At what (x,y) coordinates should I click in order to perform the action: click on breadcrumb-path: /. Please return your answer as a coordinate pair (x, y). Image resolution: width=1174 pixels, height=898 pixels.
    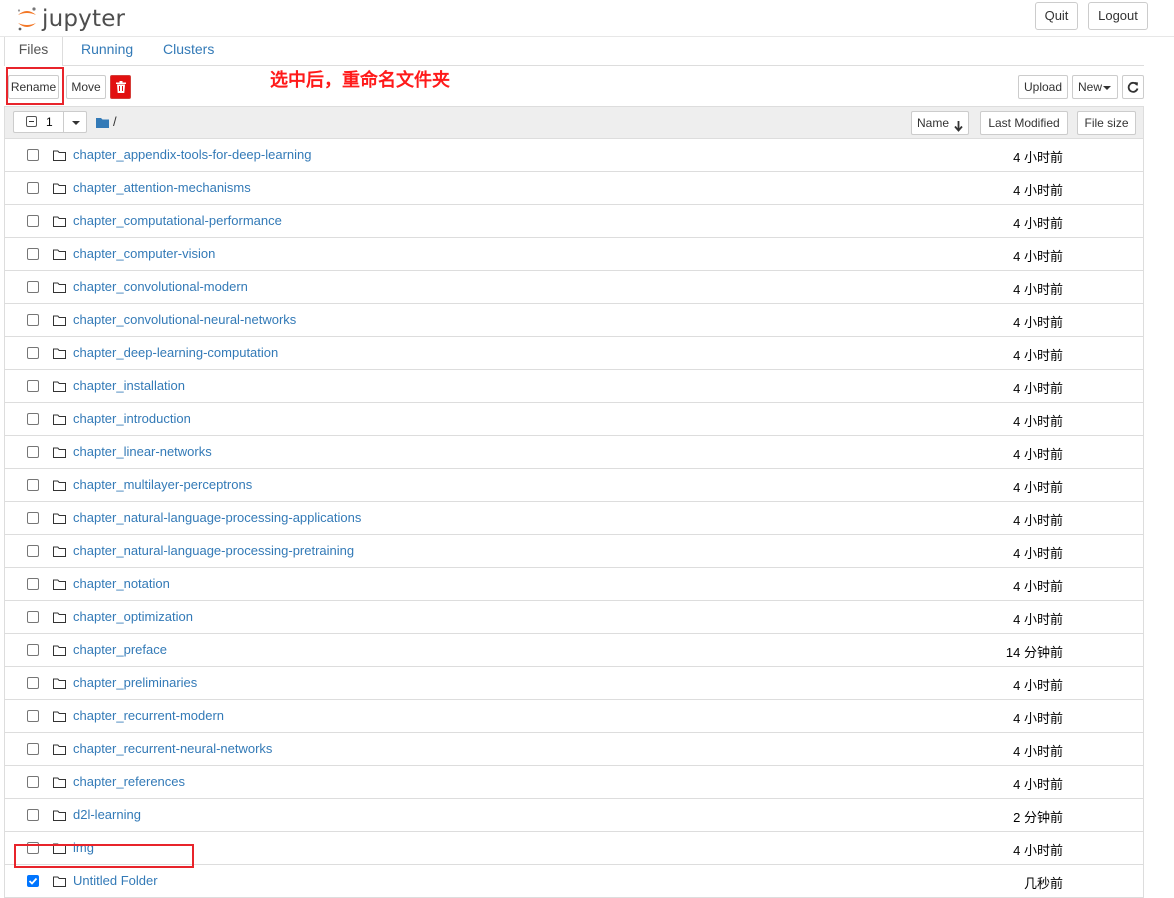
    Looking at the image, I should click on (115, 121).